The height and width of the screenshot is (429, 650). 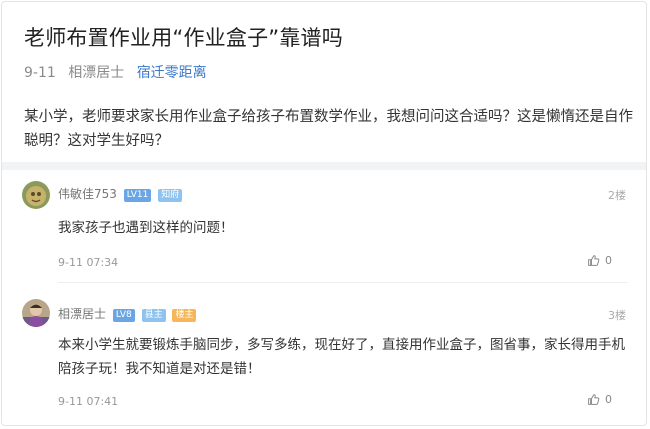 What do you see at coordinates (146, 228) in the screenshot?
I see `reply-text: 我家孩子也遇到这样的问题！` at bounding box center [146, 228].